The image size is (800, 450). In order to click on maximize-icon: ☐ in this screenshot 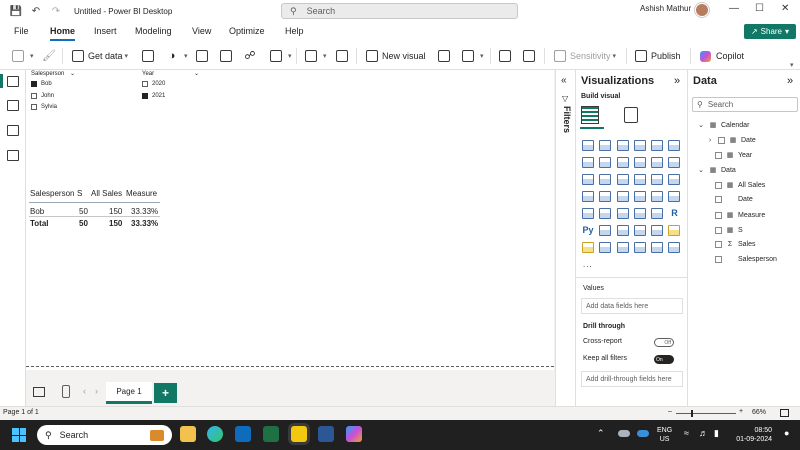, I will do `click(759, 8)`.